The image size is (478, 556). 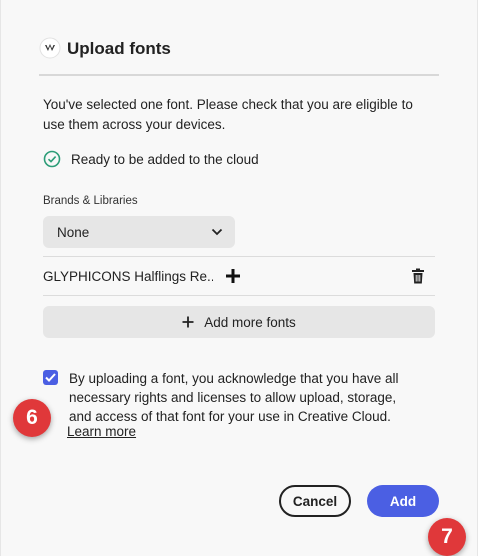 I want to click on checkmark-icon, so click(x=50, y=377).